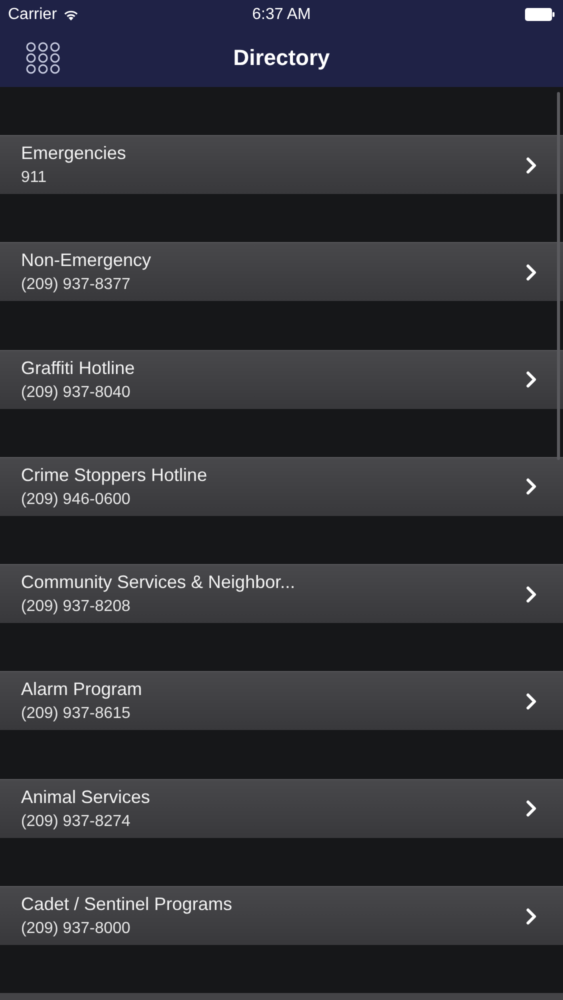 This screenshot has width=563, height=1000. What do you see at coordinates (281, 15) in the screenshot?
I see `clock-time: 6:37 AM` at bounding box center [281, 15].